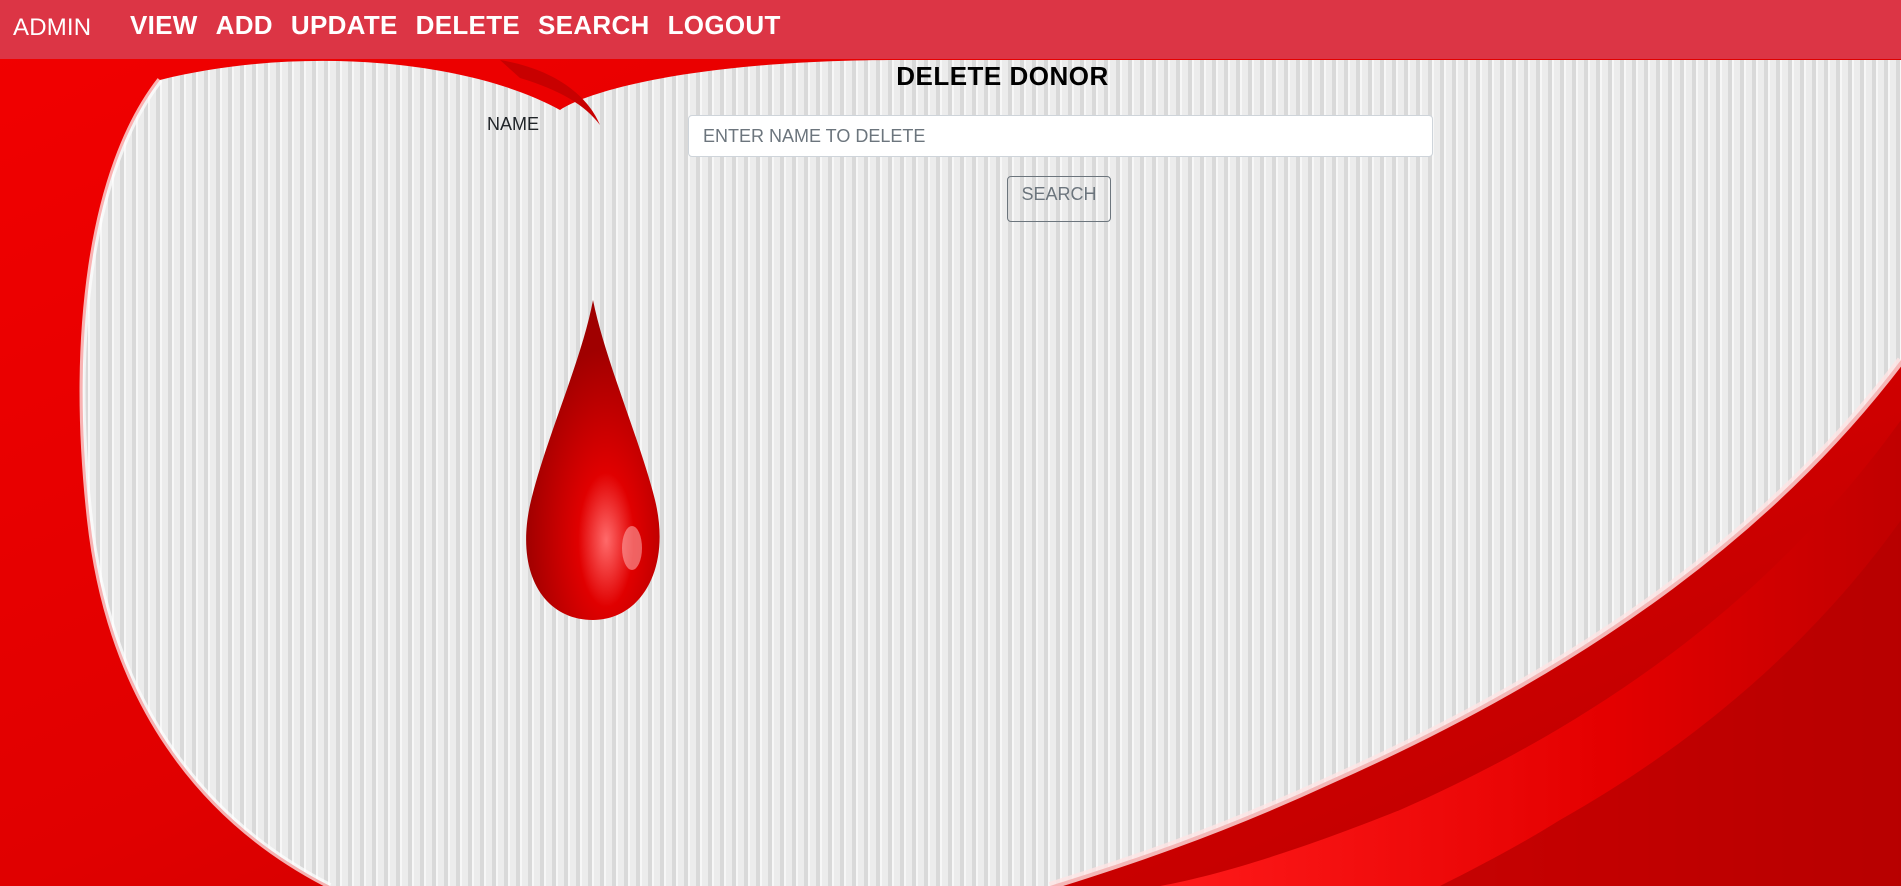 This screenshot has width=1901, height=886. I want to click on nav-link-search: SEARCH, so click(594, 25).